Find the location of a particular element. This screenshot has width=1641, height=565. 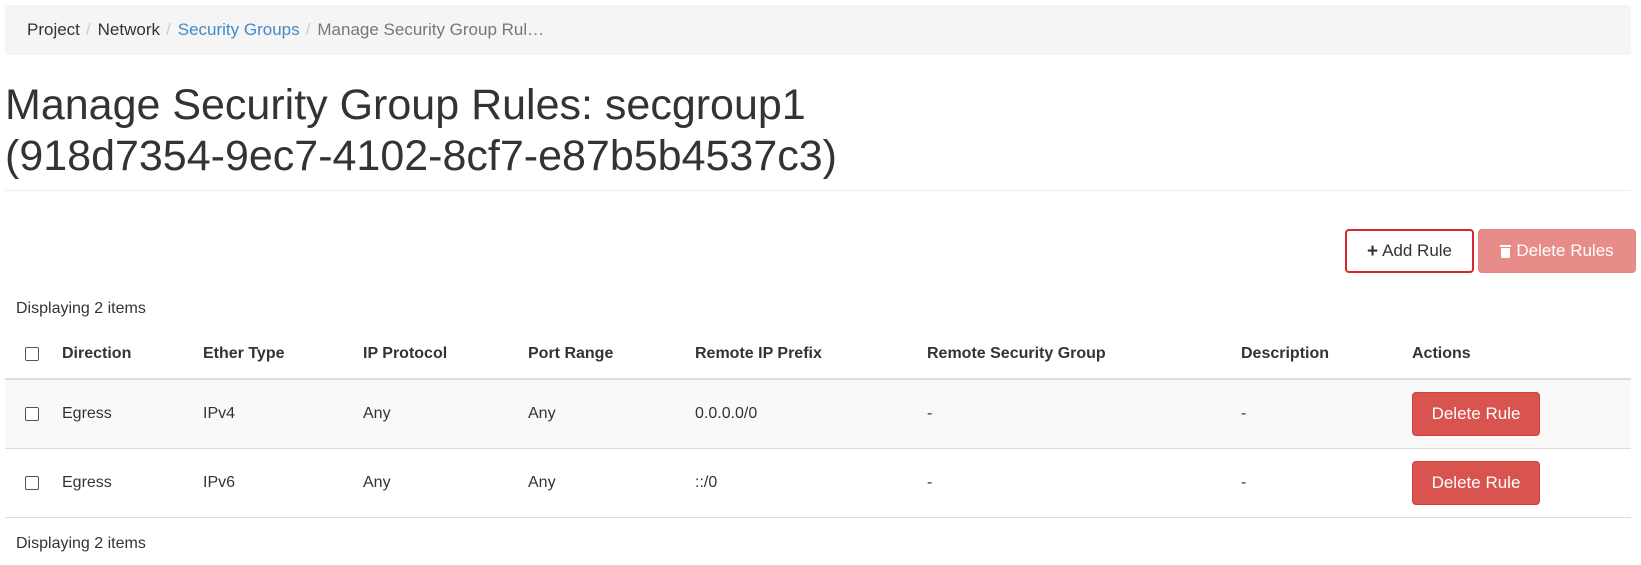

breadcrumb-security-groups-link: Security Groups is located at coordinates (239, 30).